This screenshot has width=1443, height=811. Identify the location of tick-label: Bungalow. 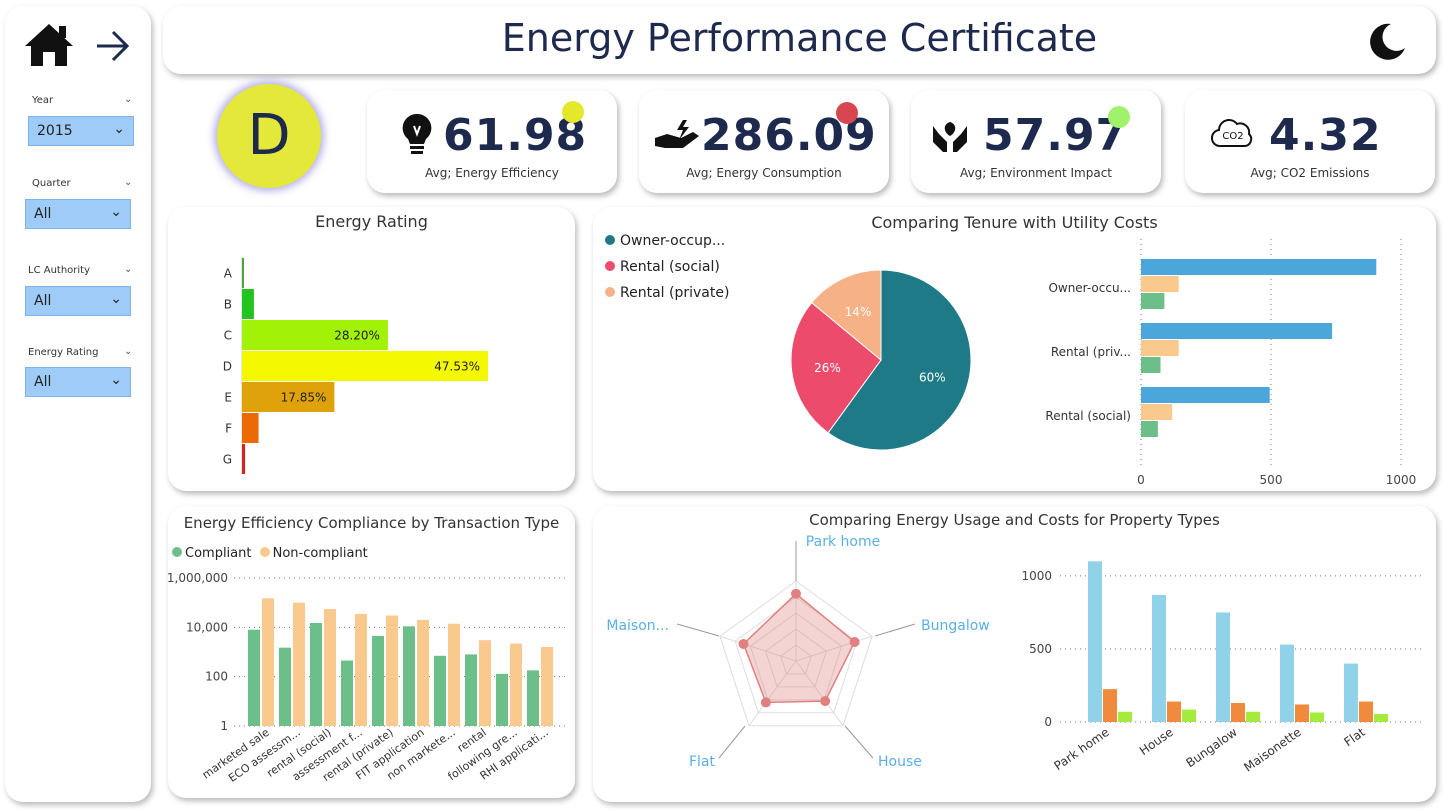
(1211, 747).